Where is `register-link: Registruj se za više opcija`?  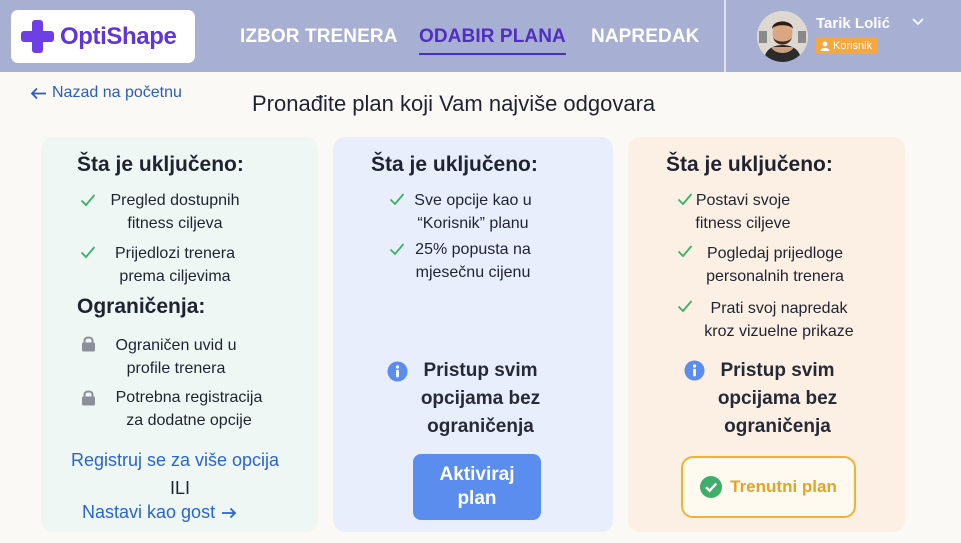 register-link: Registruj se za više opcija is located at coordinates (175, 460).